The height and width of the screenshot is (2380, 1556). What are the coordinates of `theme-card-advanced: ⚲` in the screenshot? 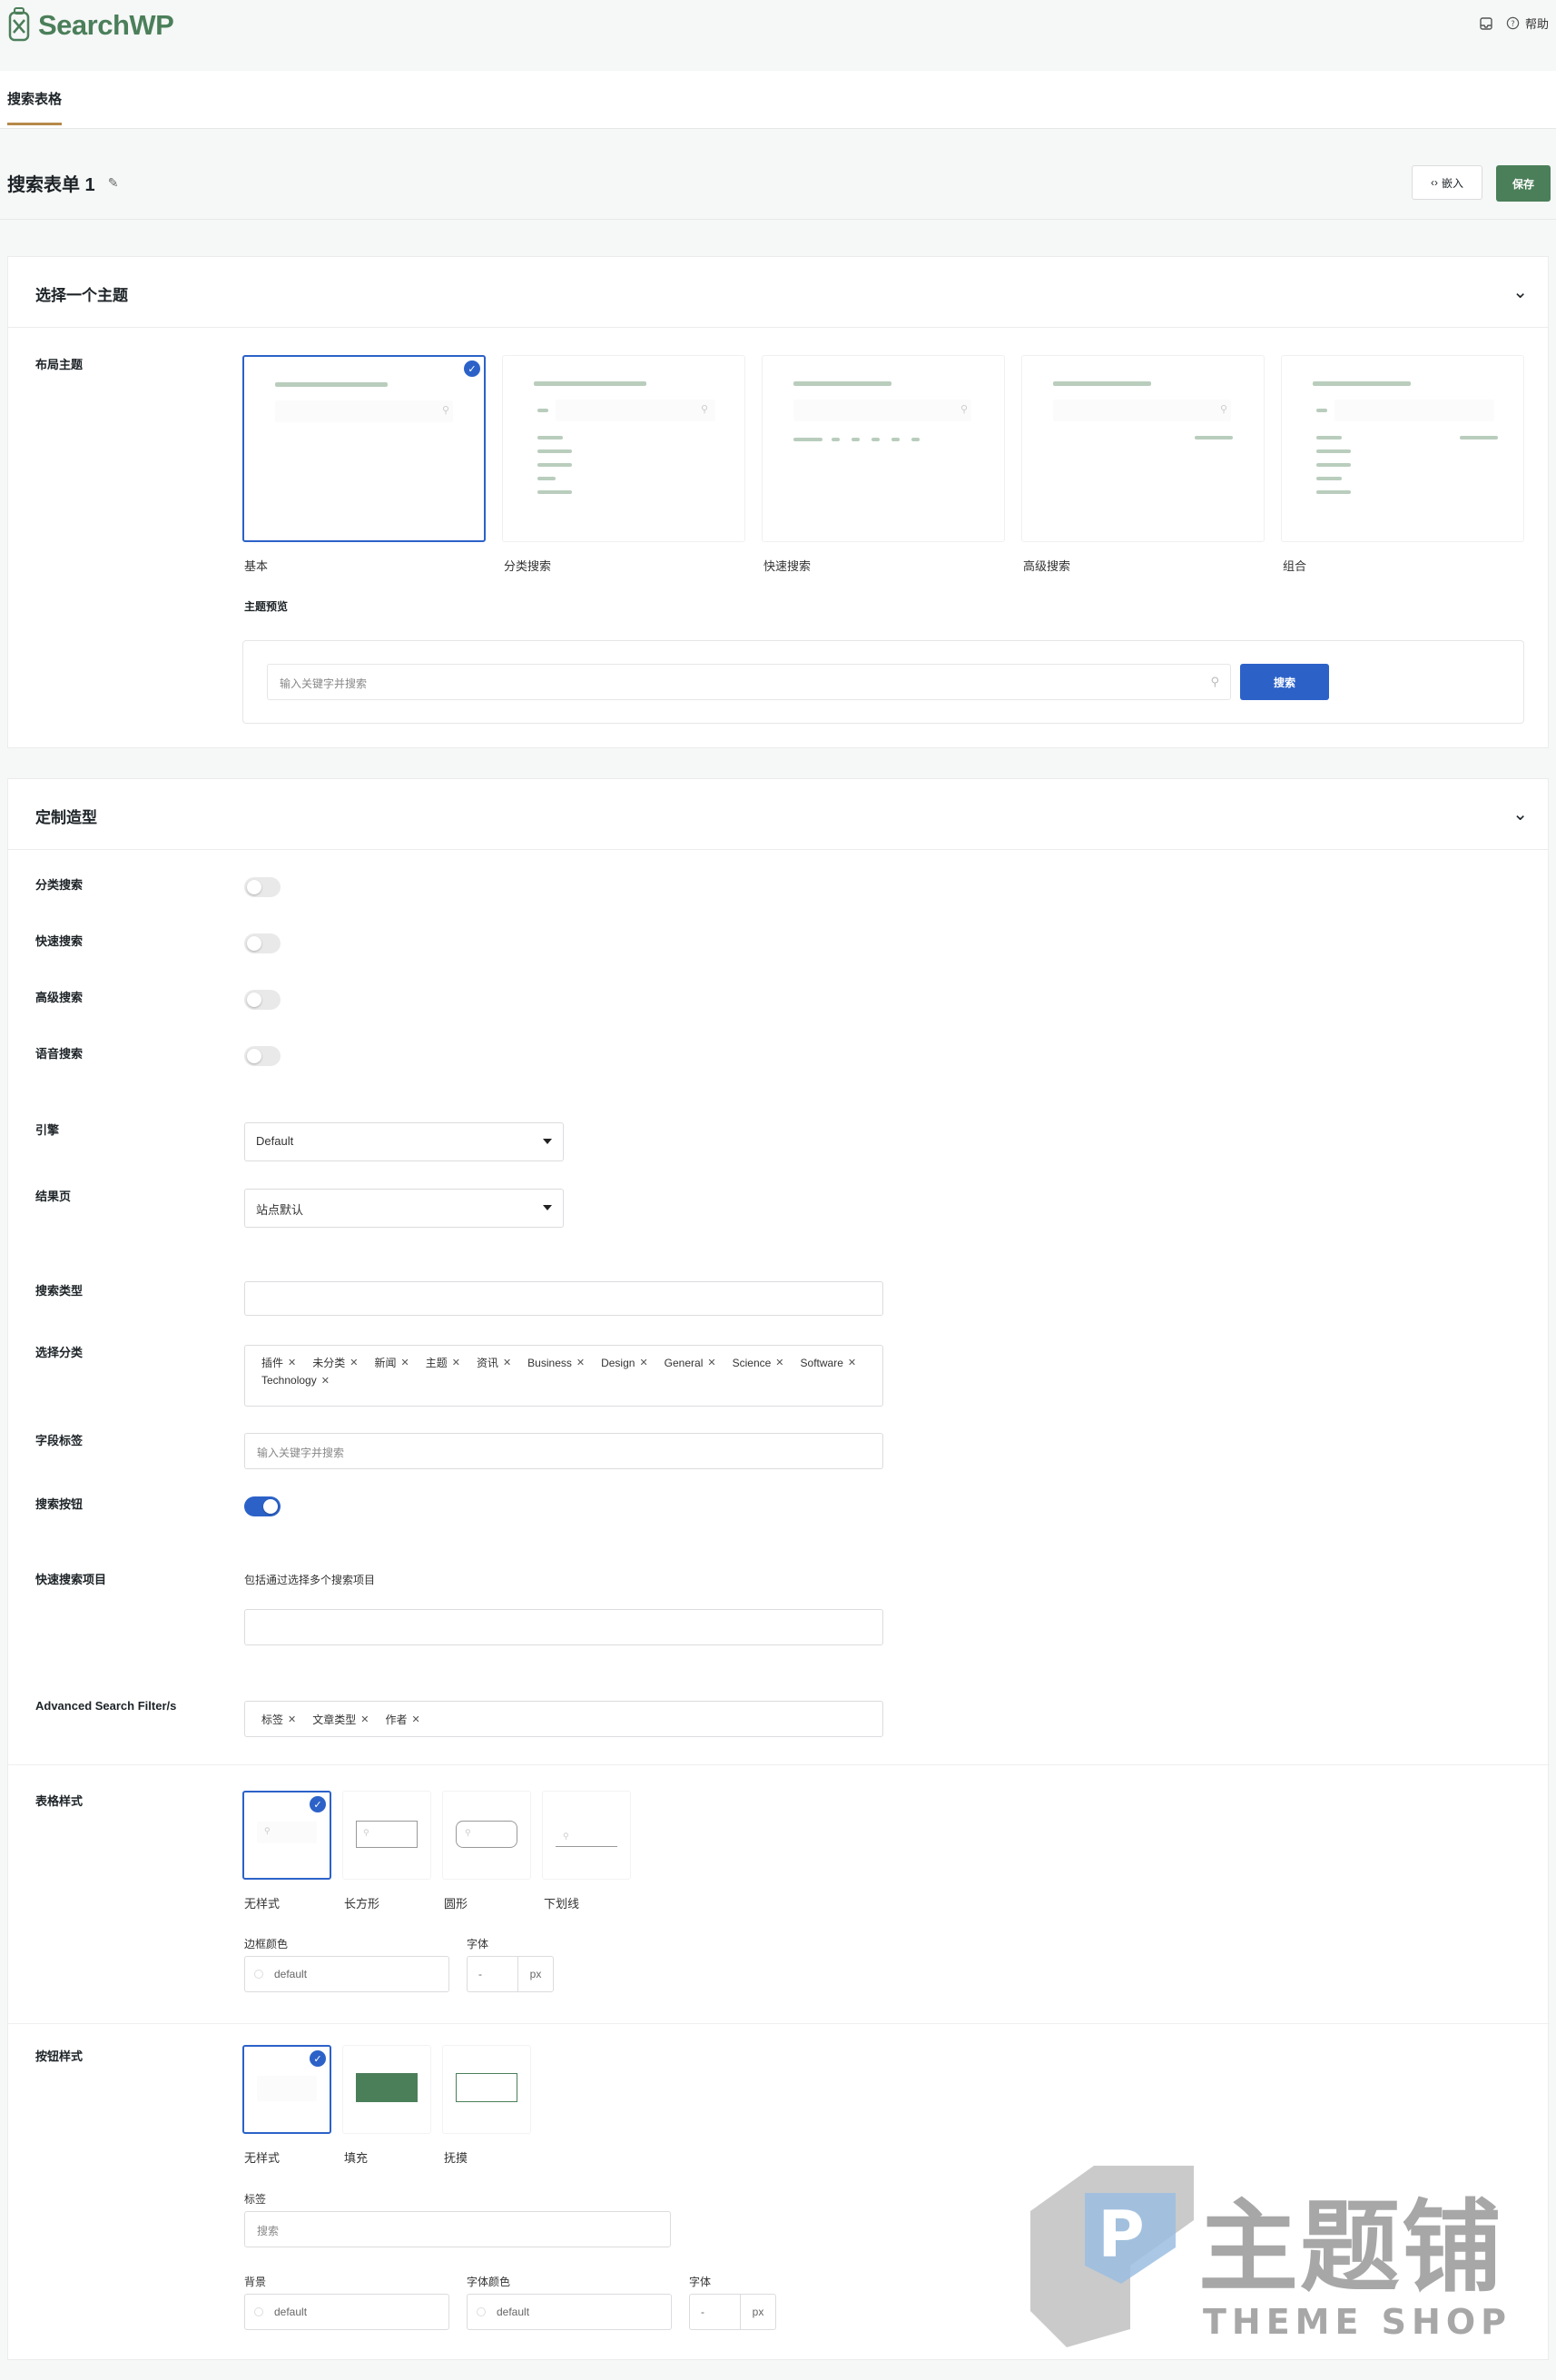 It's located at (1143, 449).